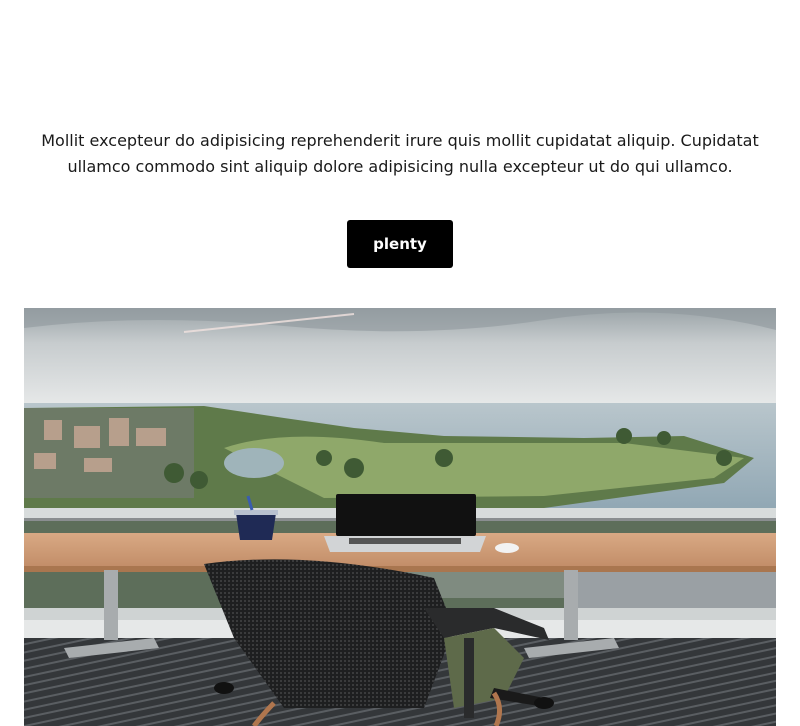 This screenshot has height=726, width=800. What do you see at coordinates (400, 244) in the screenshot?
I see `plenty-button: plenty` at bounding box center [400, 244].